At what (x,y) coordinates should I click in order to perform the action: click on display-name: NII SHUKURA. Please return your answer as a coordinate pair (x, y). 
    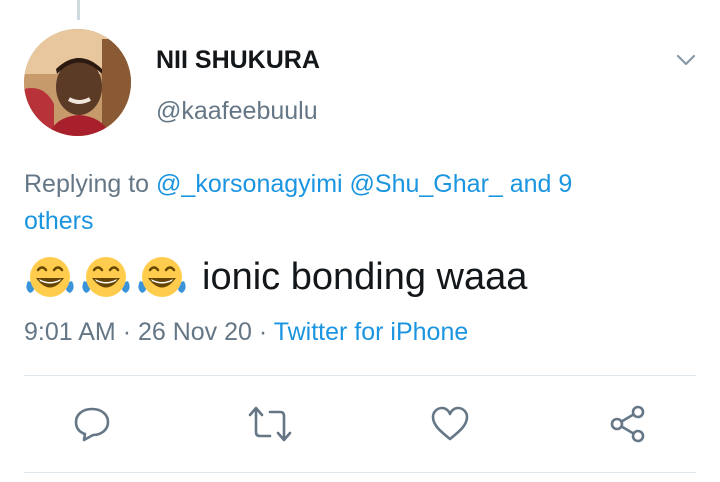
    Looking at the image, I should click on (238, 60).